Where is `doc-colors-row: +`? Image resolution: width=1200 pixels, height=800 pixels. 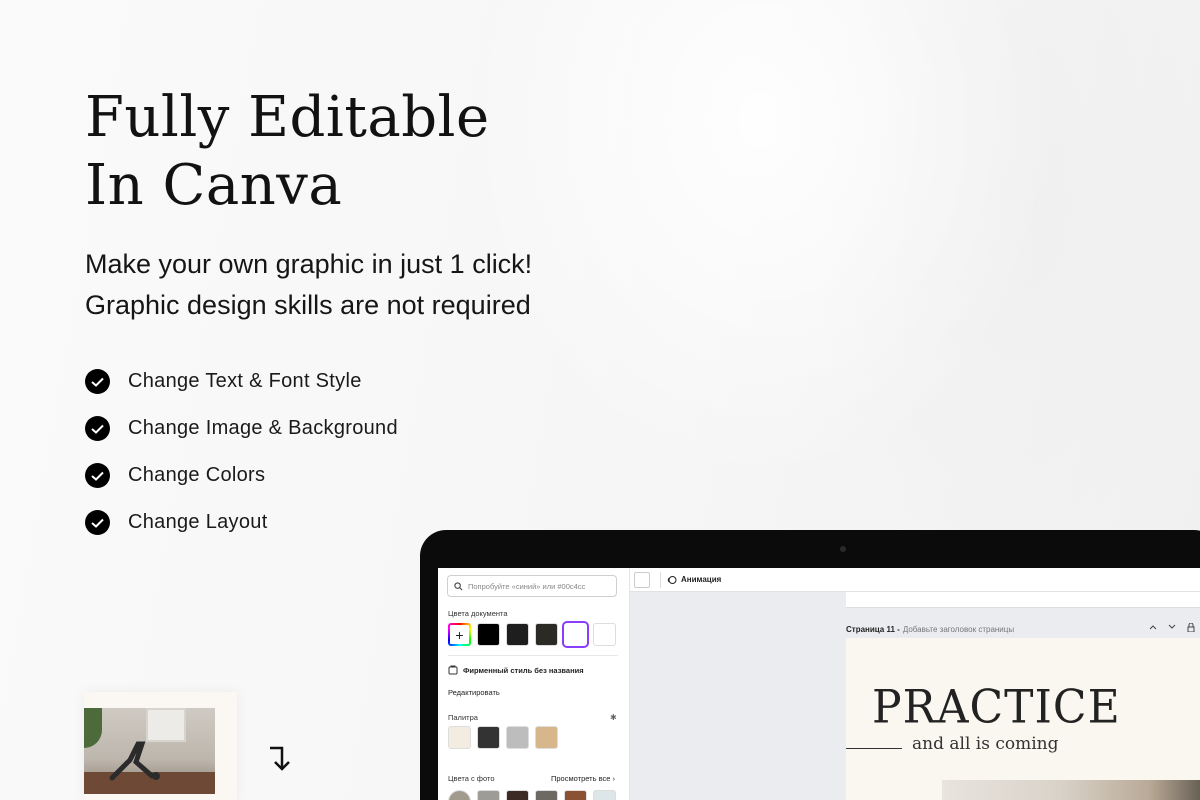
doc-colors-row: + is located at coordinates (535, 634).